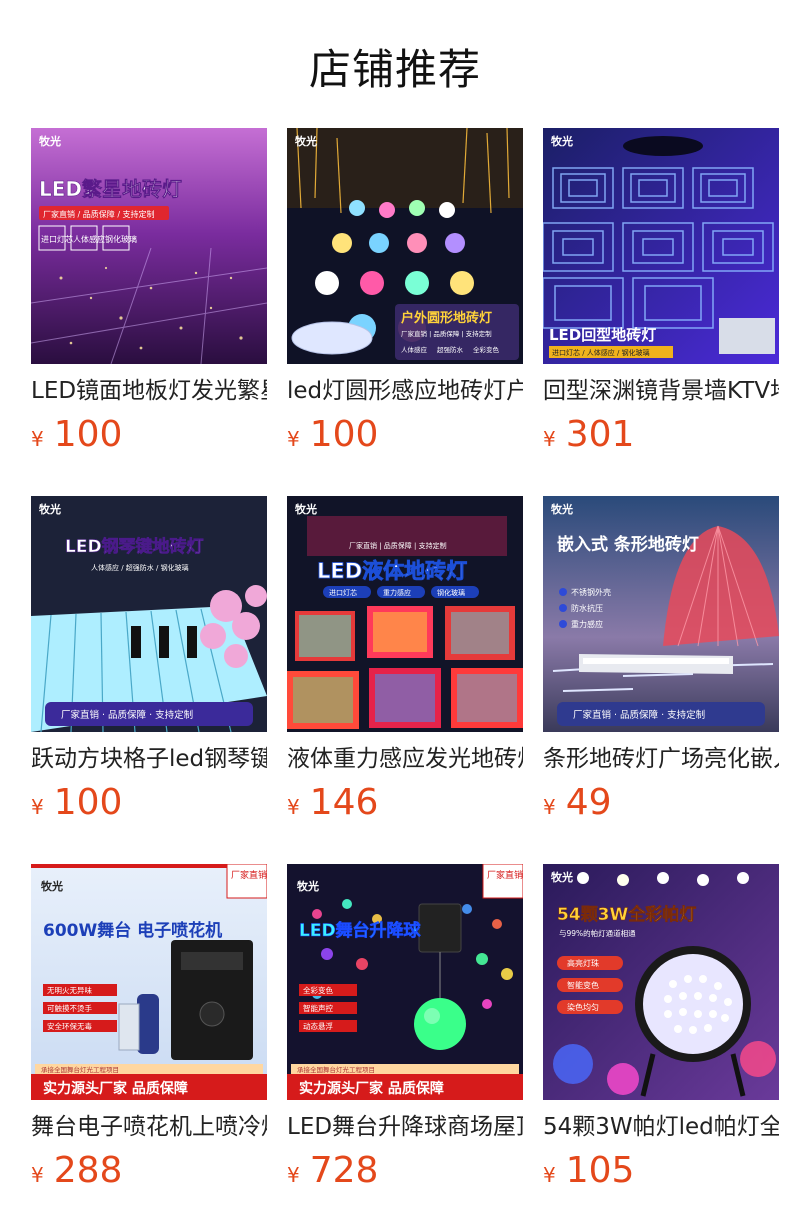  Describe the element at coordinates (88, 1170) in the screenshot. I see `price-amount: 288` at that location.